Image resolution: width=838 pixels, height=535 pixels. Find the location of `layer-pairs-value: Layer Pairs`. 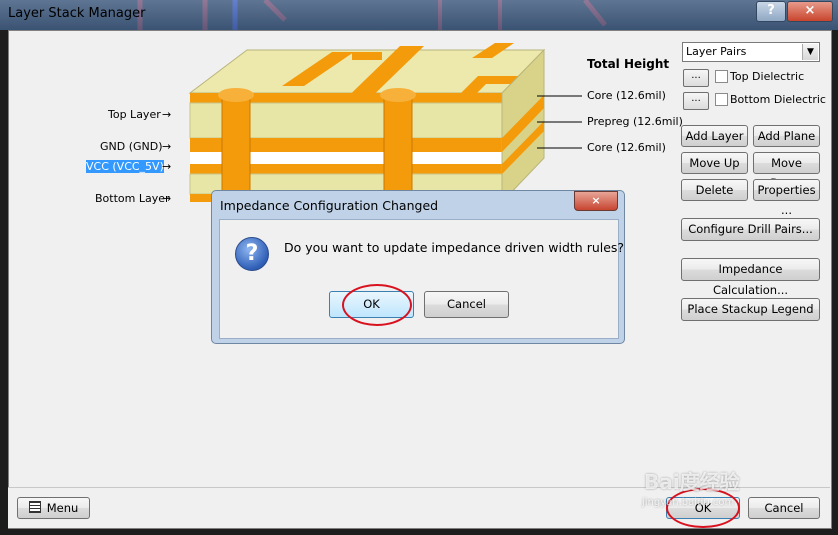

layer-pairs-value: Layer Pairs is located at coordinates (716, 51).